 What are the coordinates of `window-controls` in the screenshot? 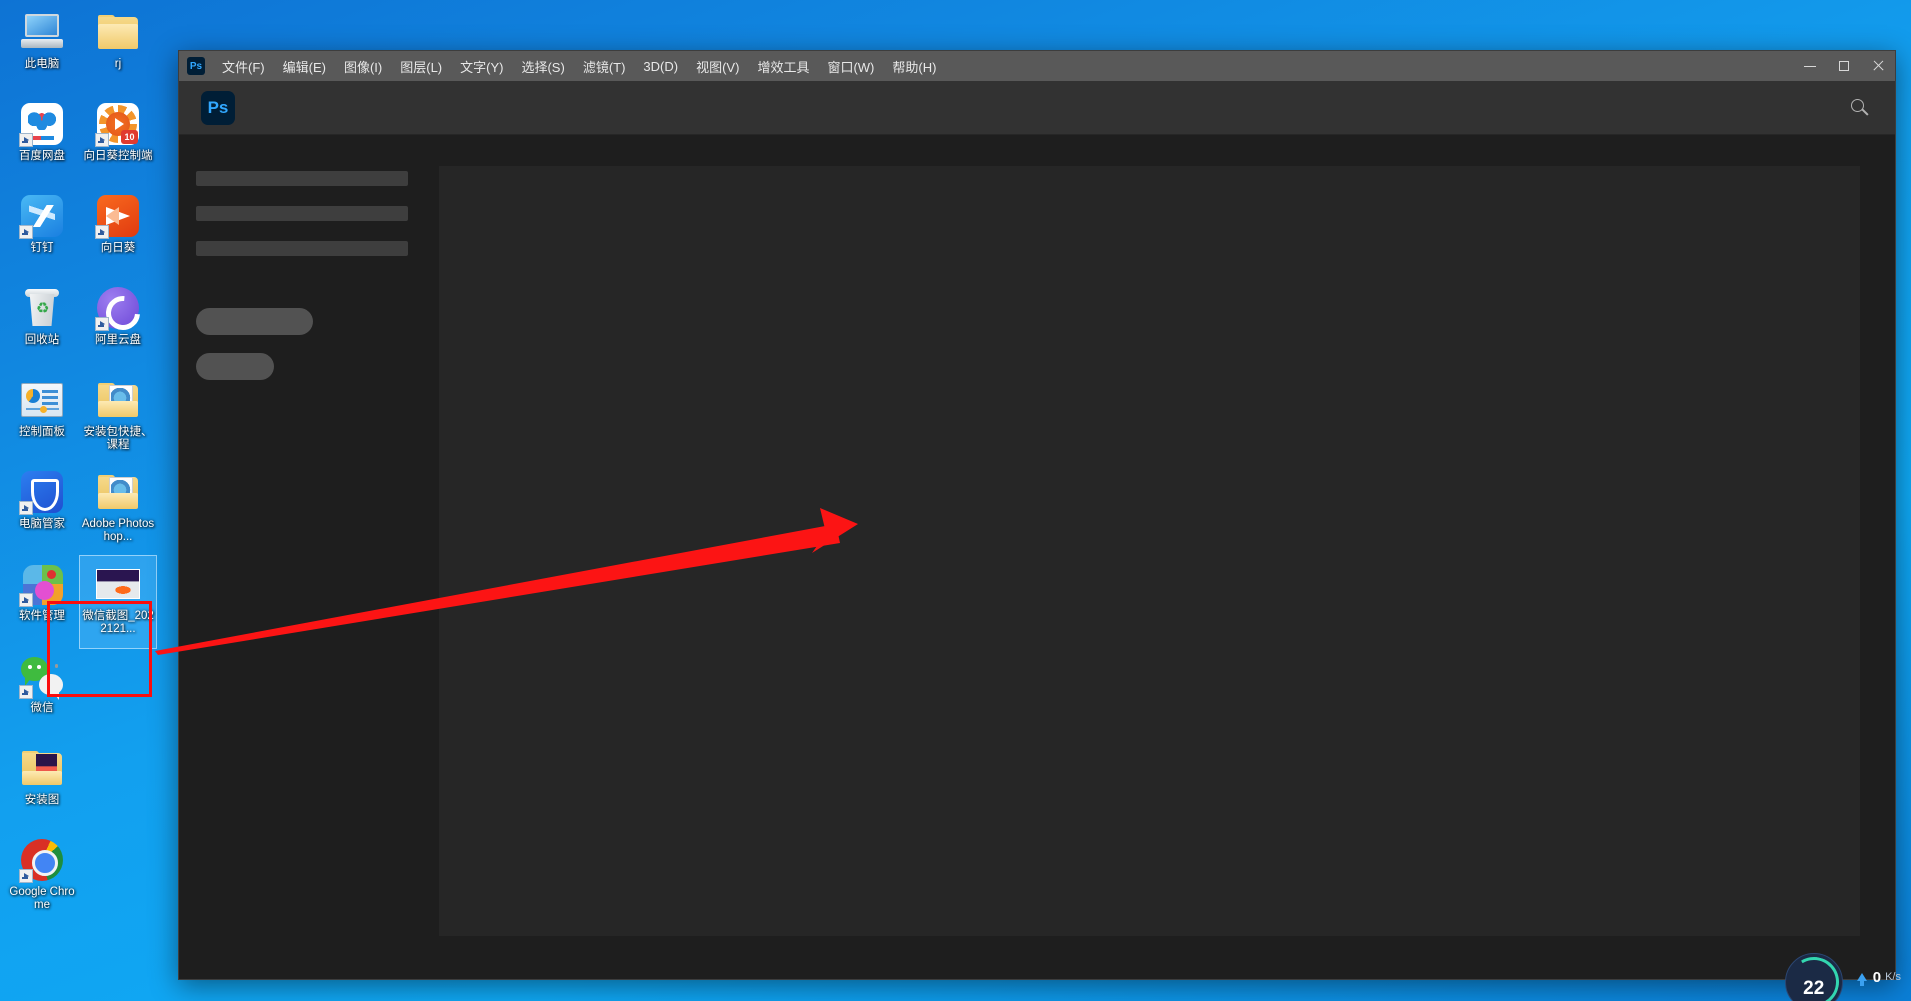 It's located at (1844, 66).